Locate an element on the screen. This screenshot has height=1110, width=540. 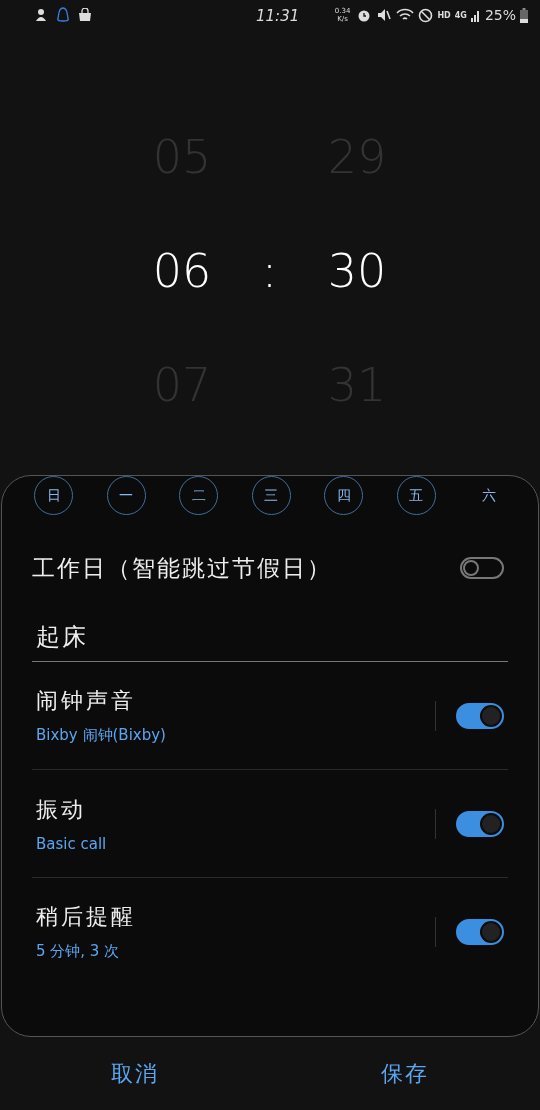
shopping-bag-icon is located at coordinates (85, 15).